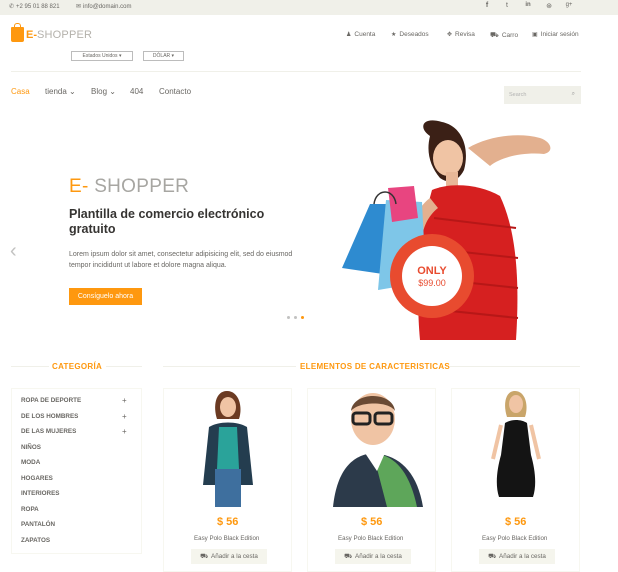 The width and height of the screenshot is (618, 572). What do you see at coordinates (573, 94) in the screenshot?
I see `search-icon: ⌕` at bounding box center [573, 94].